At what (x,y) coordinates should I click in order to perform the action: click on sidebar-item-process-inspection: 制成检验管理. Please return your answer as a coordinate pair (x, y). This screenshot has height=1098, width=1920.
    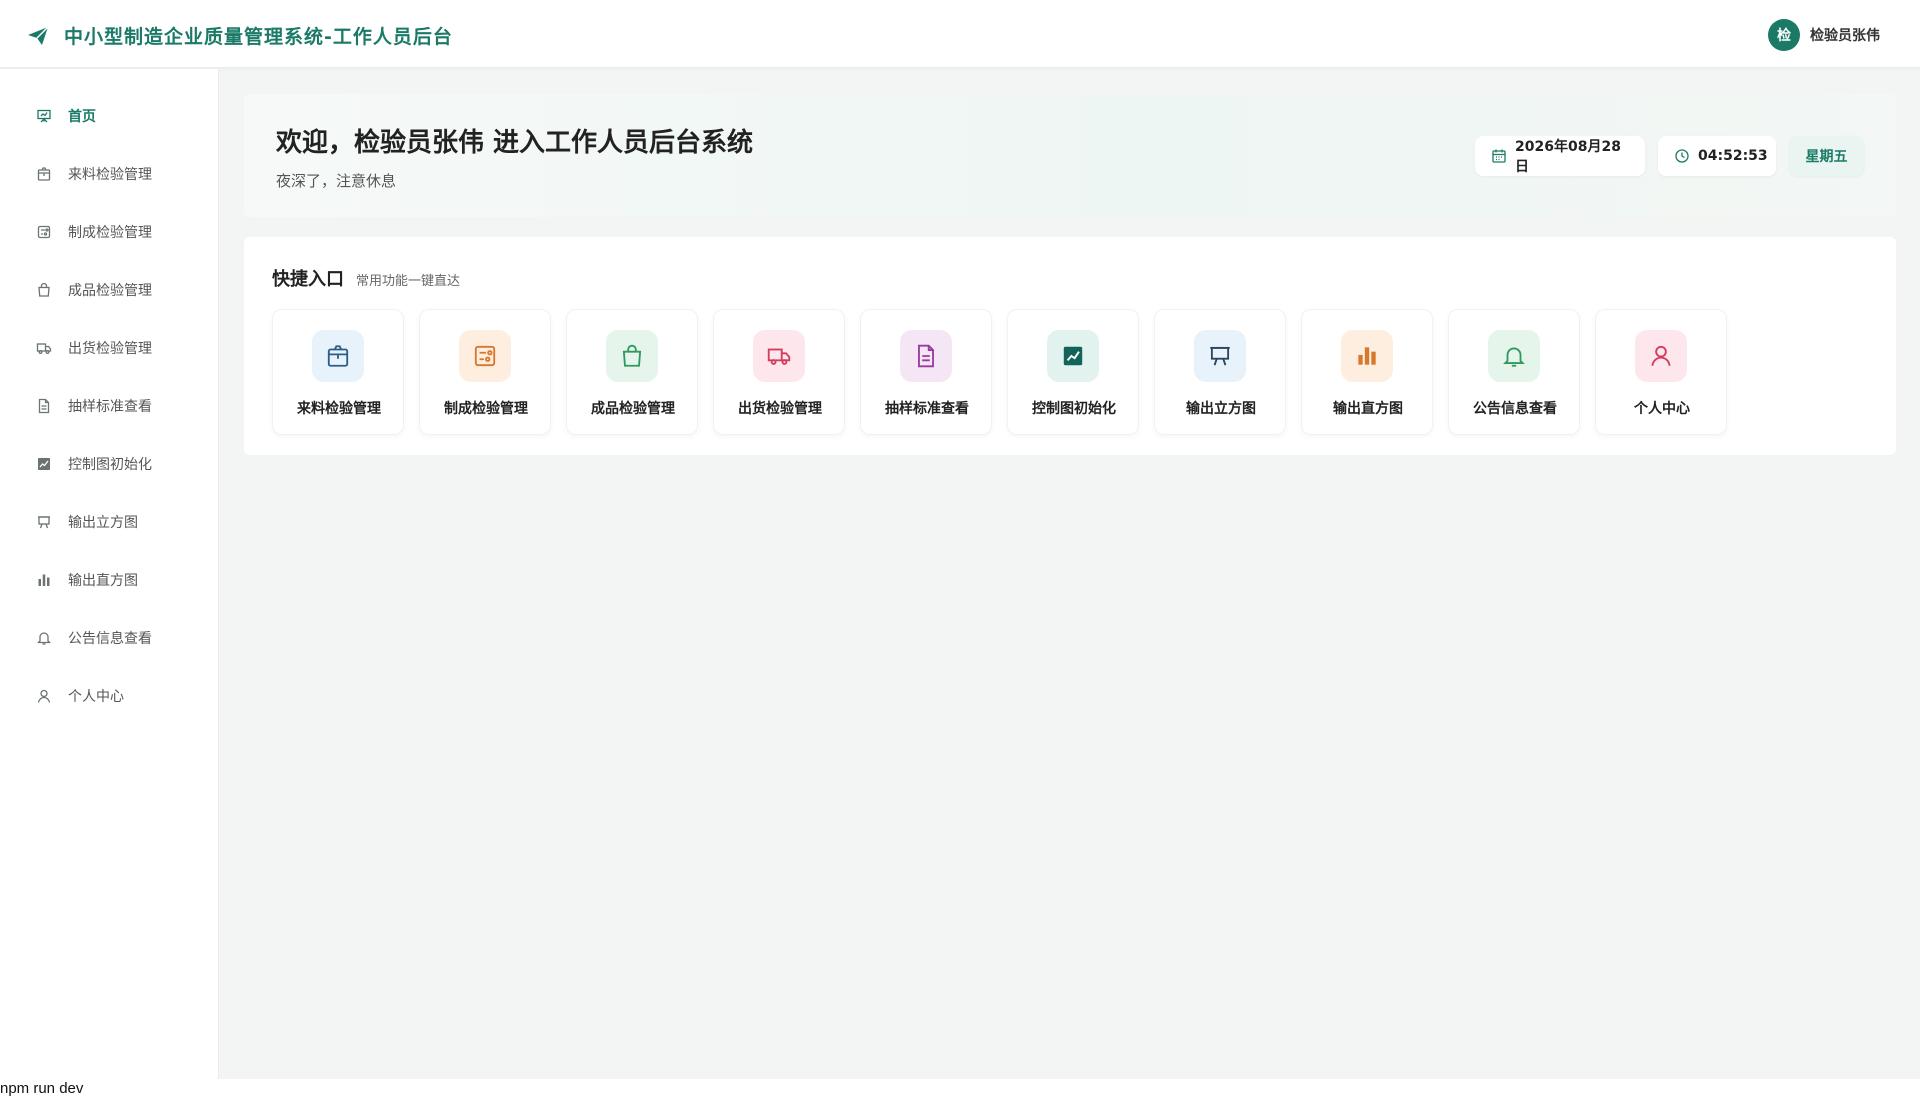
    Looking at the image, I should click on (109, 232).